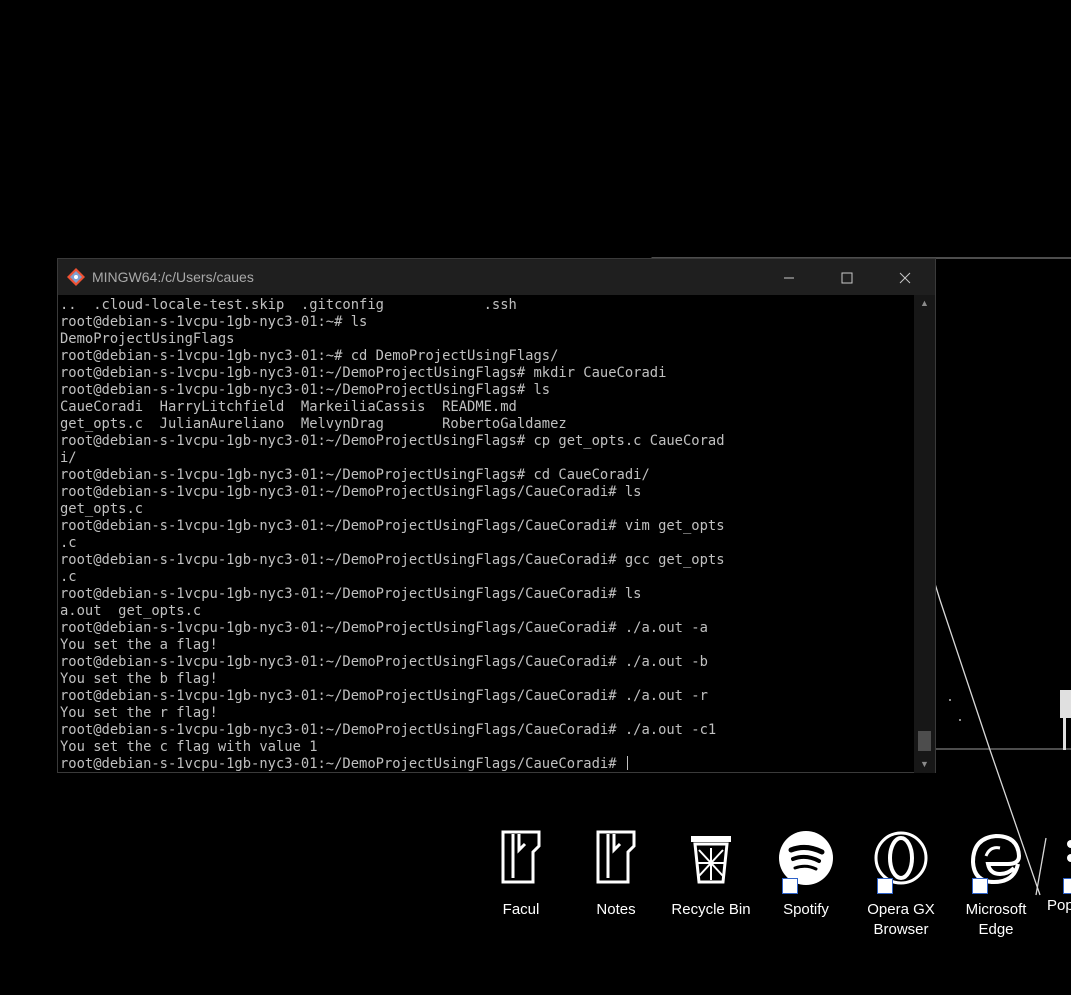 This screenshot has height=995, width=1071. Describe the element at coordinates (789, 277) in the screenshot. I see `minimize-button` at that location.